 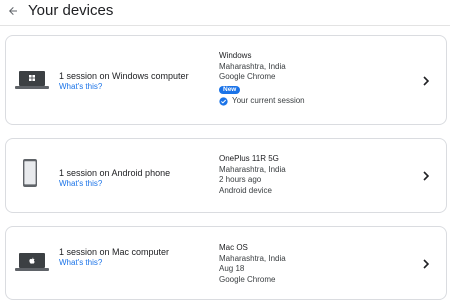 What do you see at coordinates (114, 252) in the screenshot?
I see `session-label: 1 session on Mac computer` at bounding box center [114, 252].